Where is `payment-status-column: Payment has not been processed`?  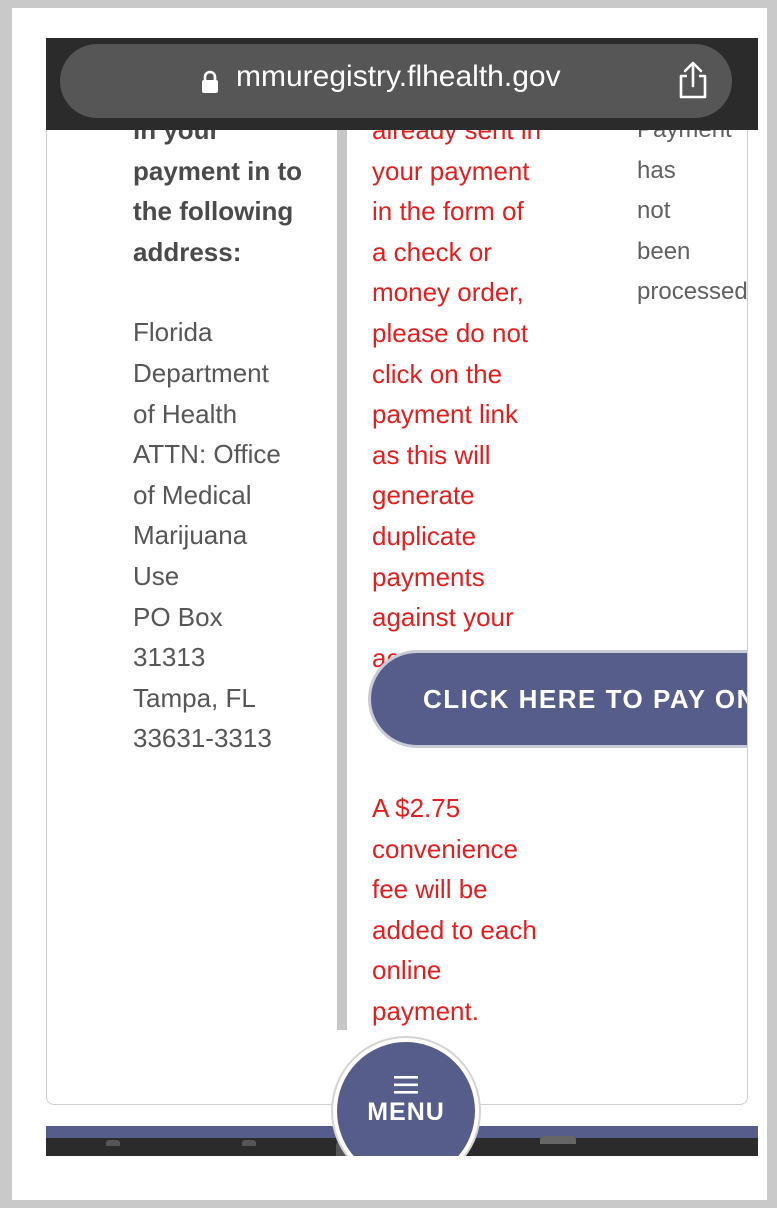
payment-status-column: Payment has not been processed is located at coordinates (692, 221).